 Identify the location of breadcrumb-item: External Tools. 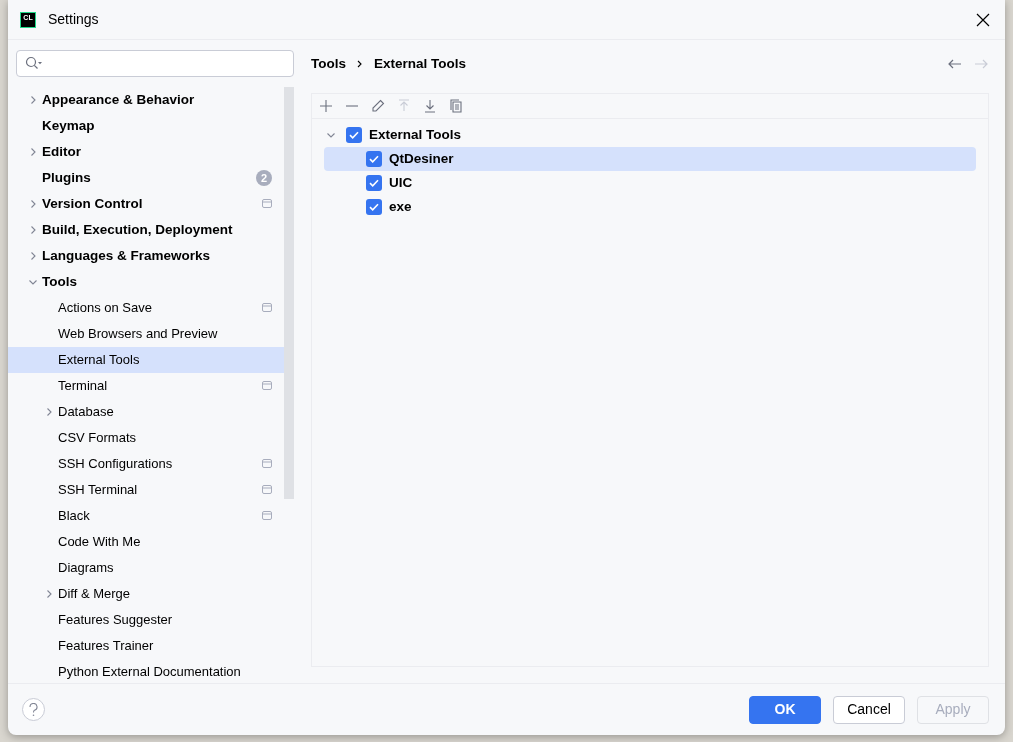
(420, 63).